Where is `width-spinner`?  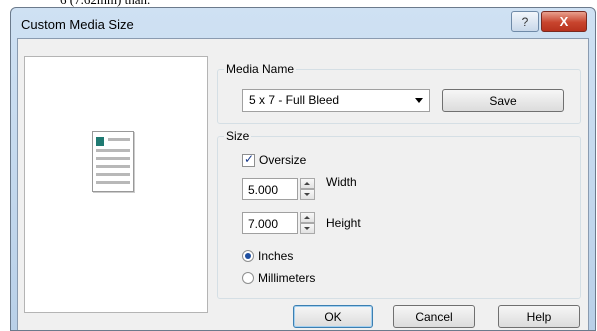 width-spinner is located at coordinates (307, 189).